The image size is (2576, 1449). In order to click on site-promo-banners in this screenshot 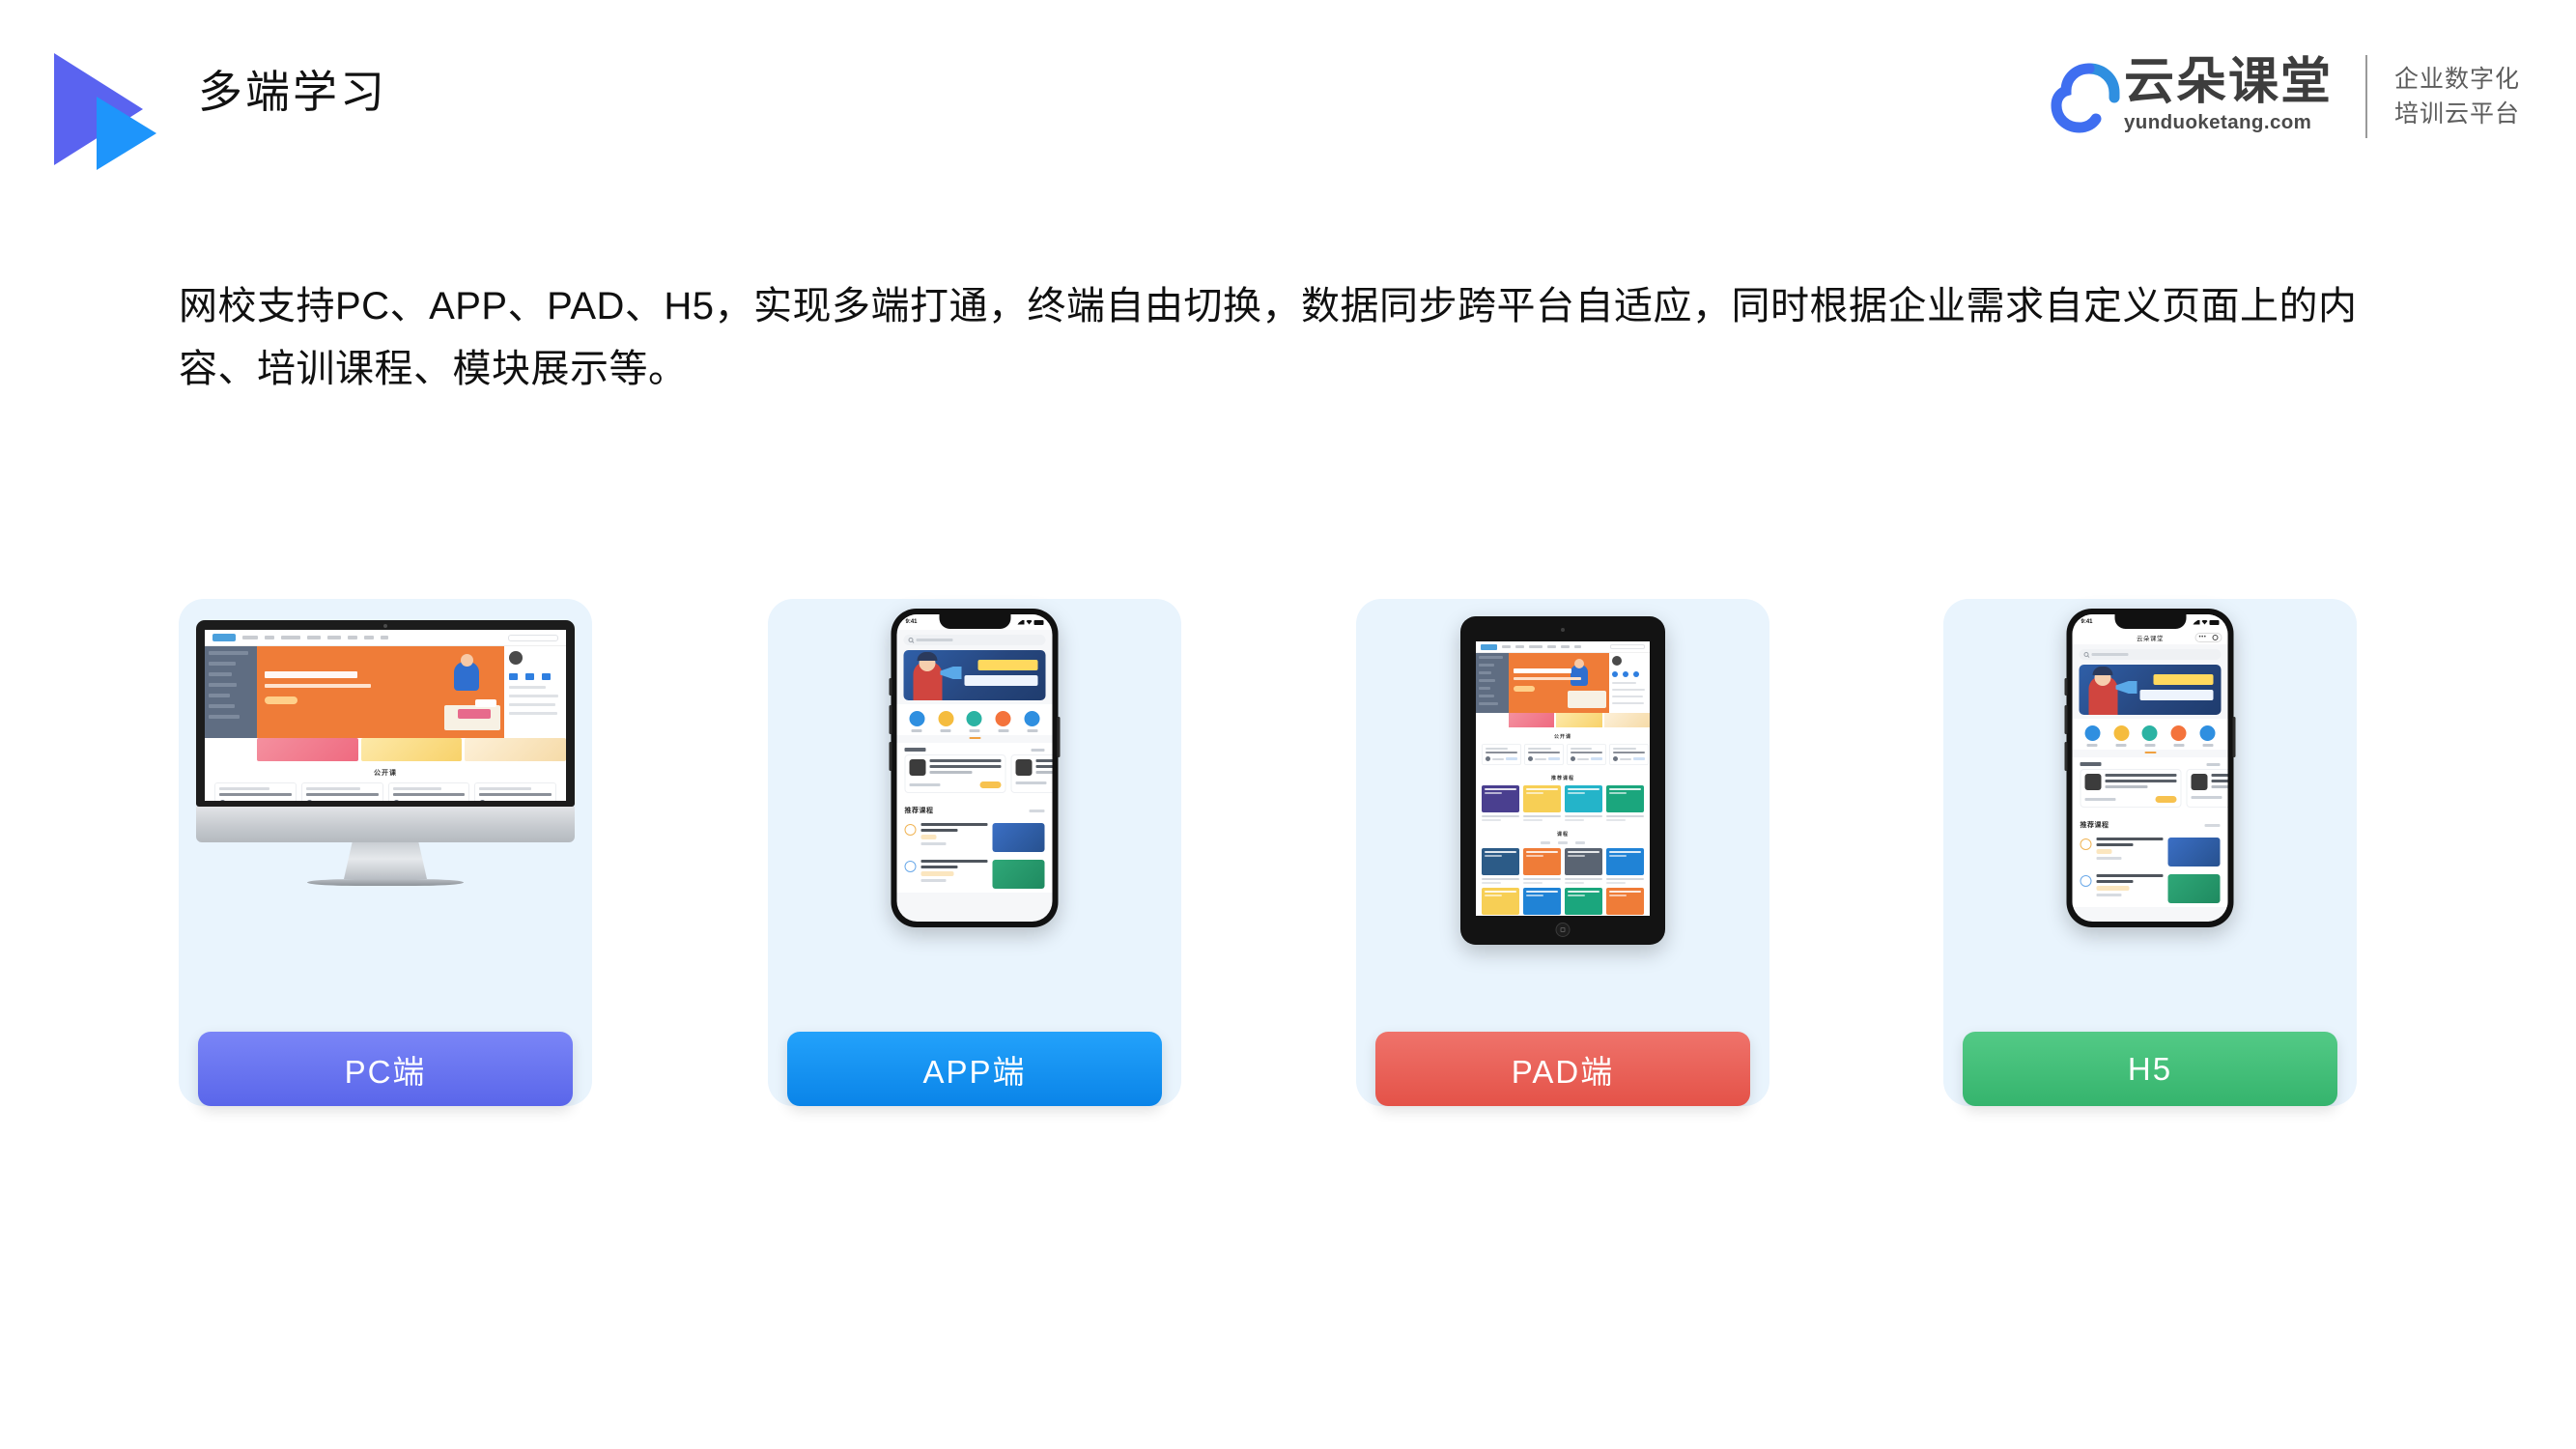, I will do `click(385, 749)`.